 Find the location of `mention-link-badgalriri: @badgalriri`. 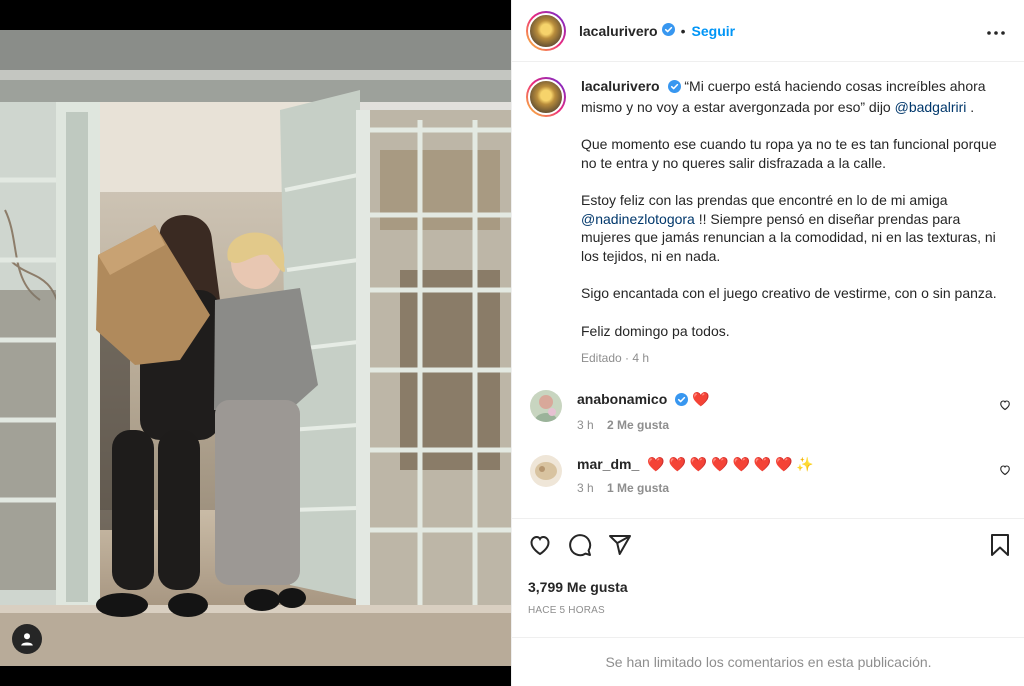

mention-link-badgalriri: @badgalriri is located at coordinates (931, 107).